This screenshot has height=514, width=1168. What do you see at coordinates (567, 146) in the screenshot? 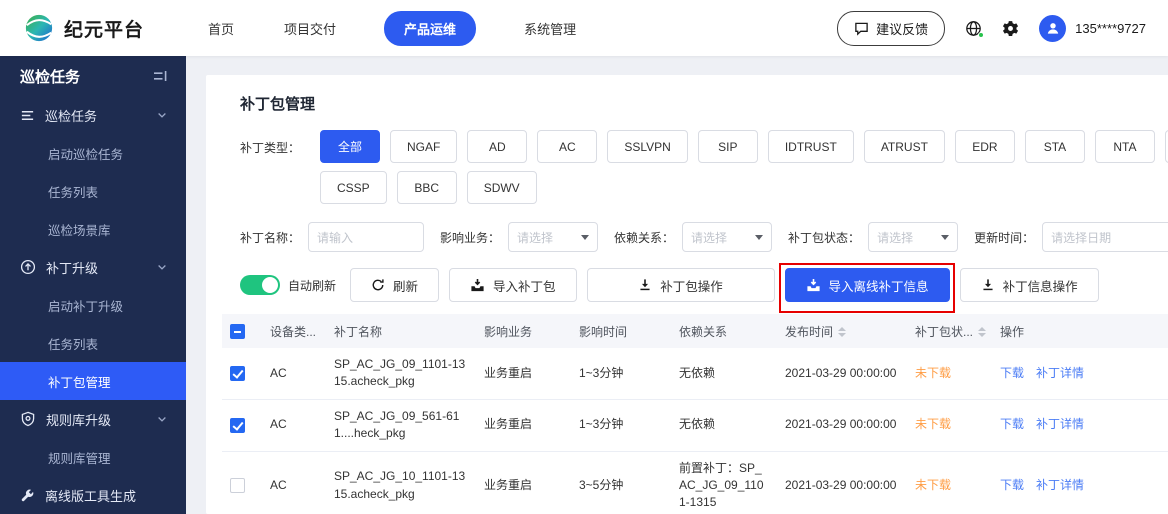
I see `patch-type-button: AC` at bounding box center [567, 146].